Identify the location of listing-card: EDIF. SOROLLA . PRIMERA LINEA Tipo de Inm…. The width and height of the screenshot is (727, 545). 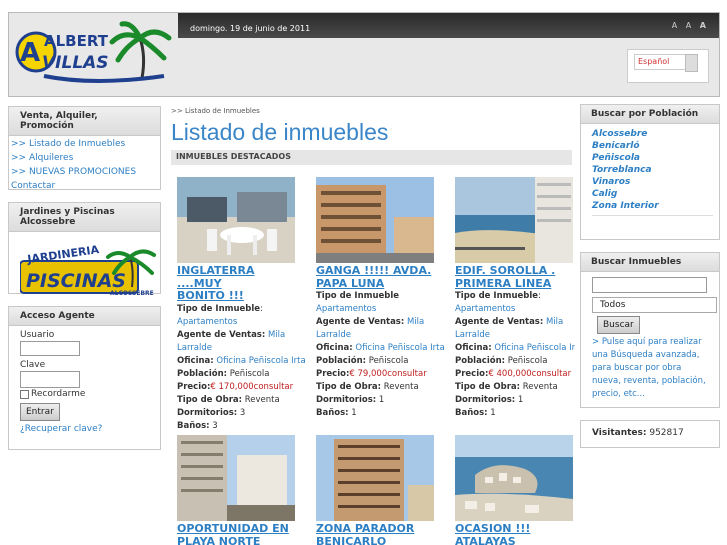
(515, 298).